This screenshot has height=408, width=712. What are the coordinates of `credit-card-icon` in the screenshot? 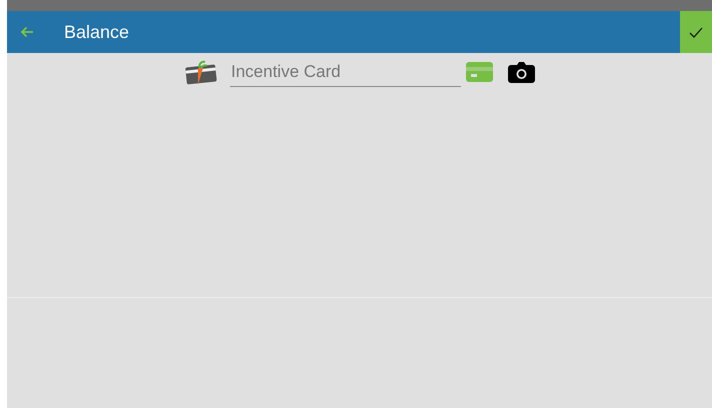 It's located at (479, 72).